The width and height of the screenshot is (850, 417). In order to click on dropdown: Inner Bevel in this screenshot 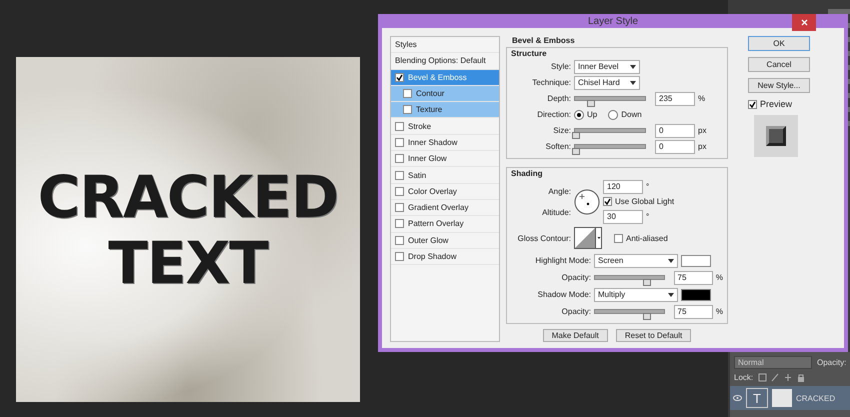, I will do `click(607, 67)`.